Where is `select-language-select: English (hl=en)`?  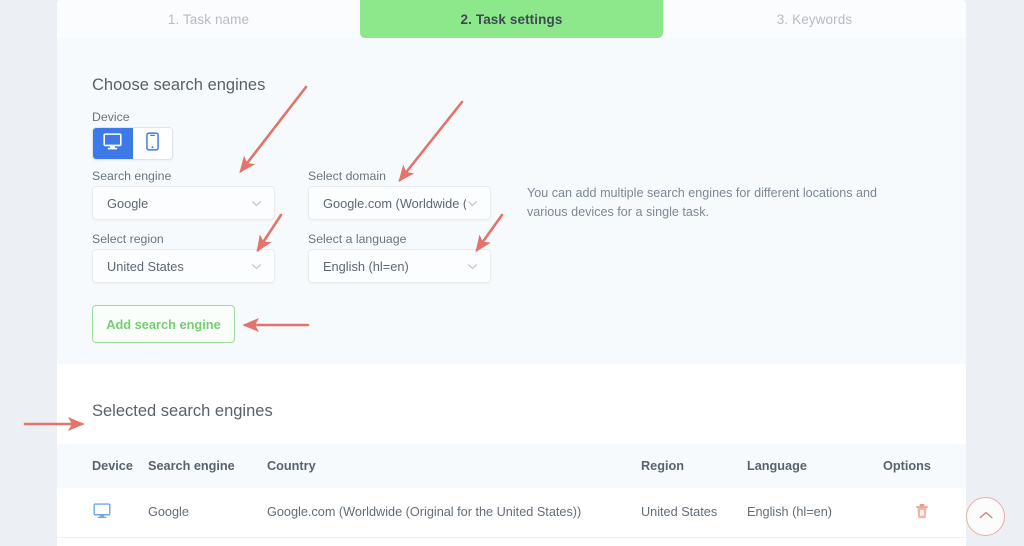 select-language-select: English (hl=en) is located at coordinates (399, 266).